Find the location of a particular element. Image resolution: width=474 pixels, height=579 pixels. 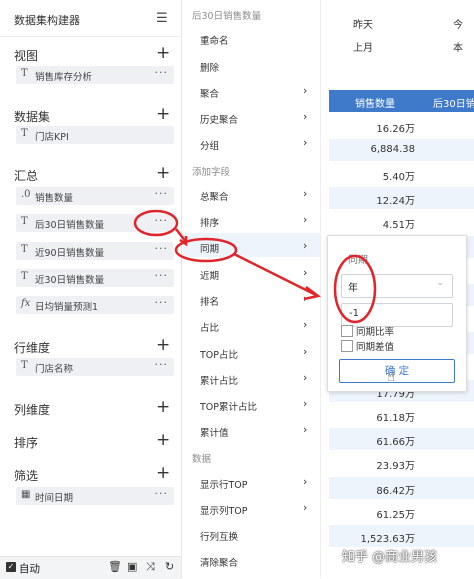

menu-item-rename: 重命名 is located at coordinates (214, 40).